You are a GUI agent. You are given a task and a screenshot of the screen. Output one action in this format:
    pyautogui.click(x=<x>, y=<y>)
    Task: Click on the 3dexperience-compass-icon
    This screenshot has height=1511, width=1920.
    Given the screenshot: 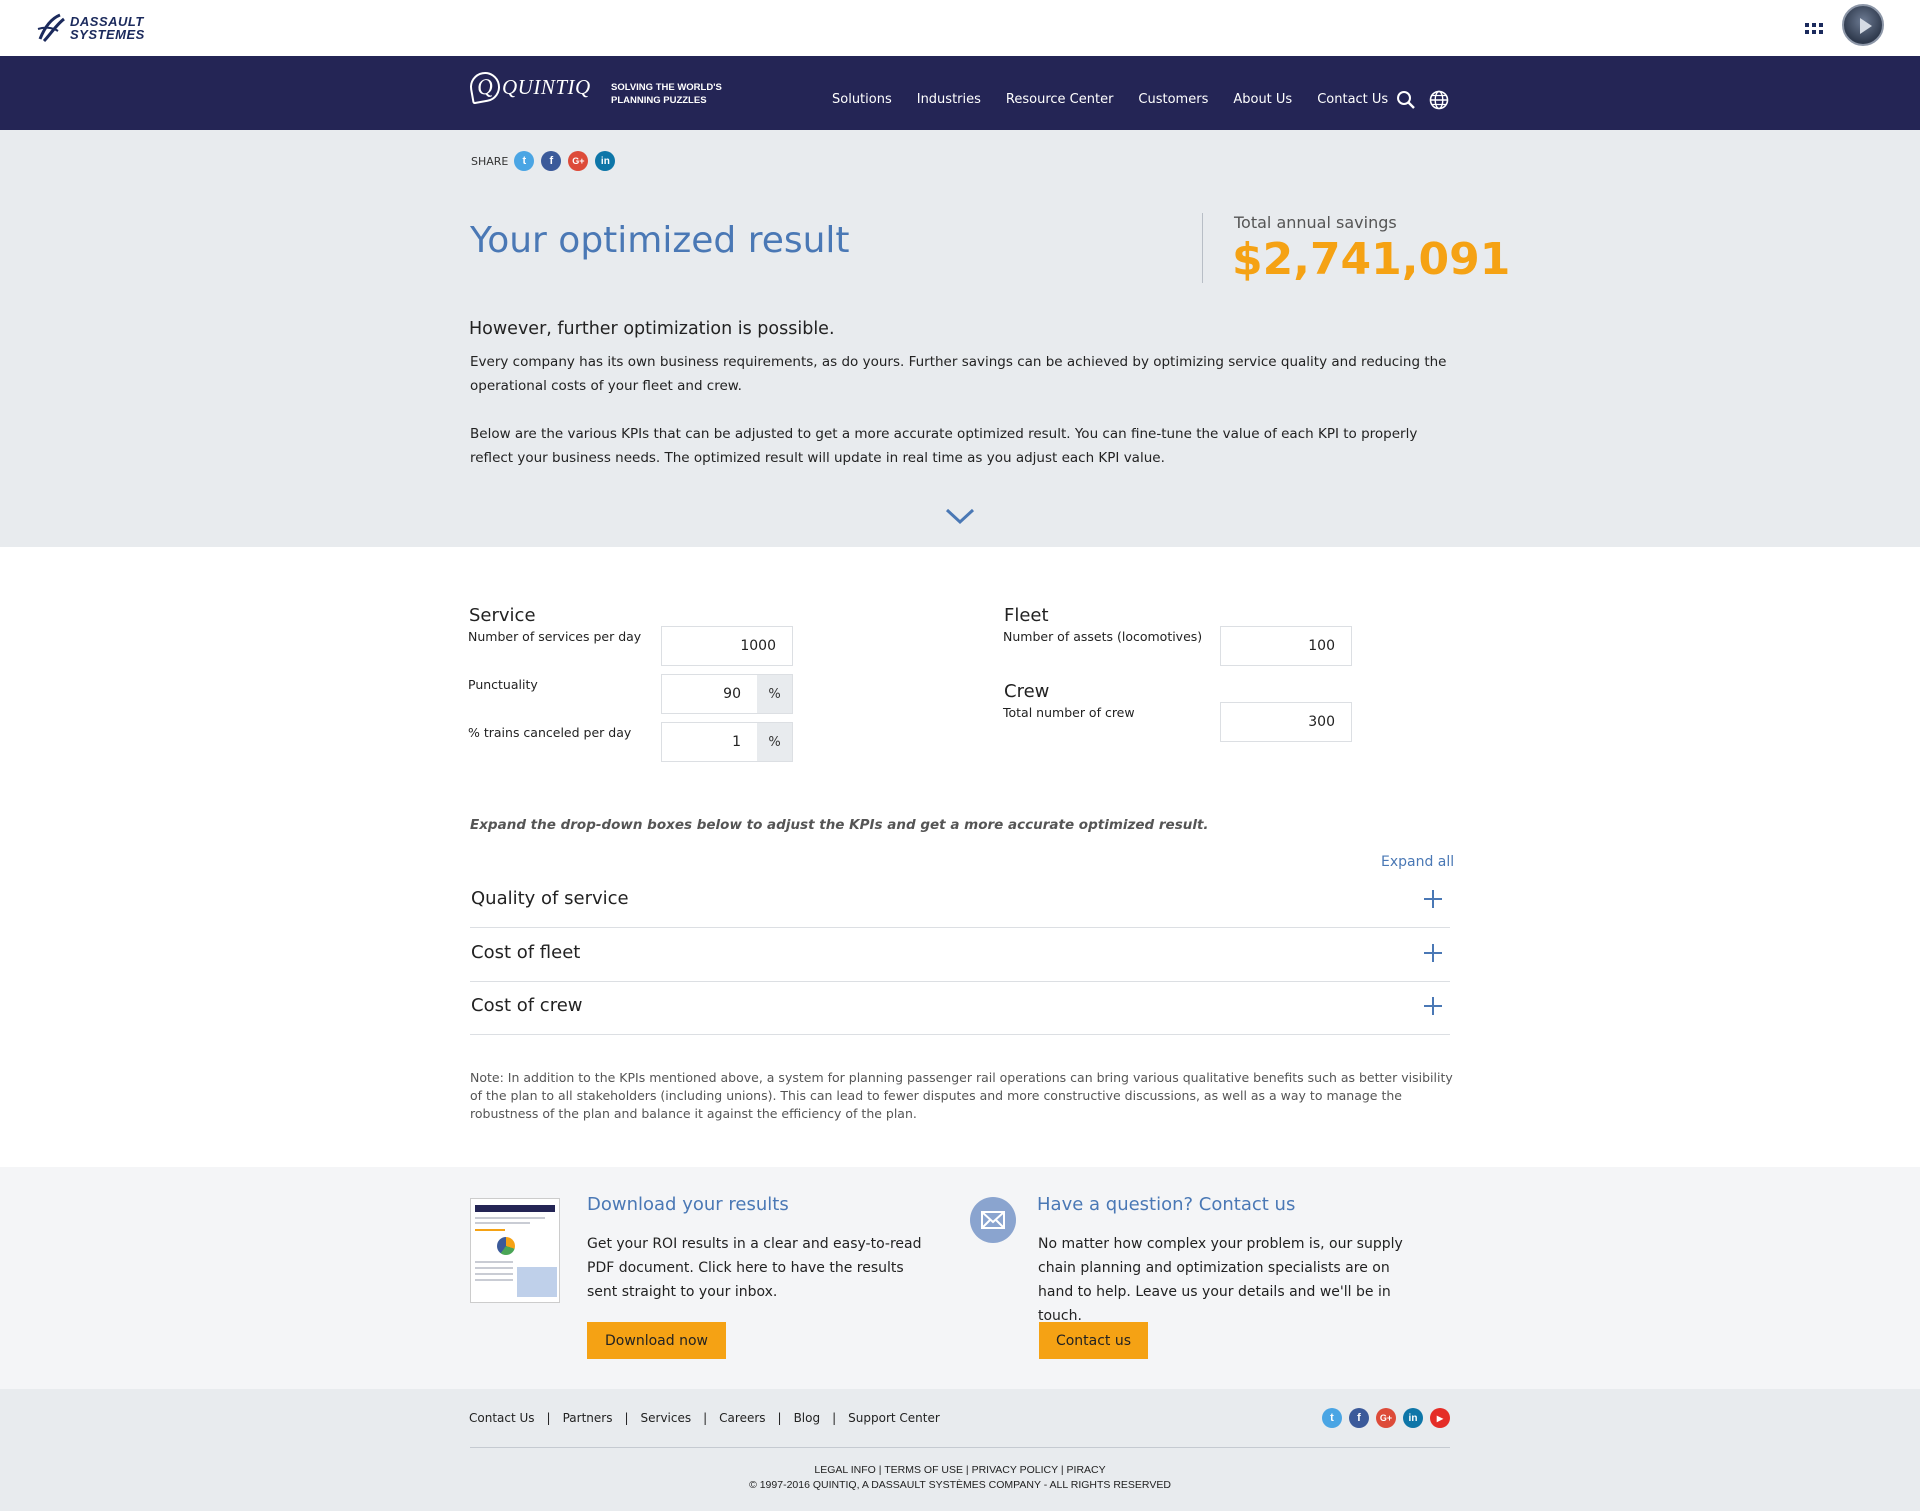 What is the action you would take?
    pyautogui.click(x=1863, y=25)
    